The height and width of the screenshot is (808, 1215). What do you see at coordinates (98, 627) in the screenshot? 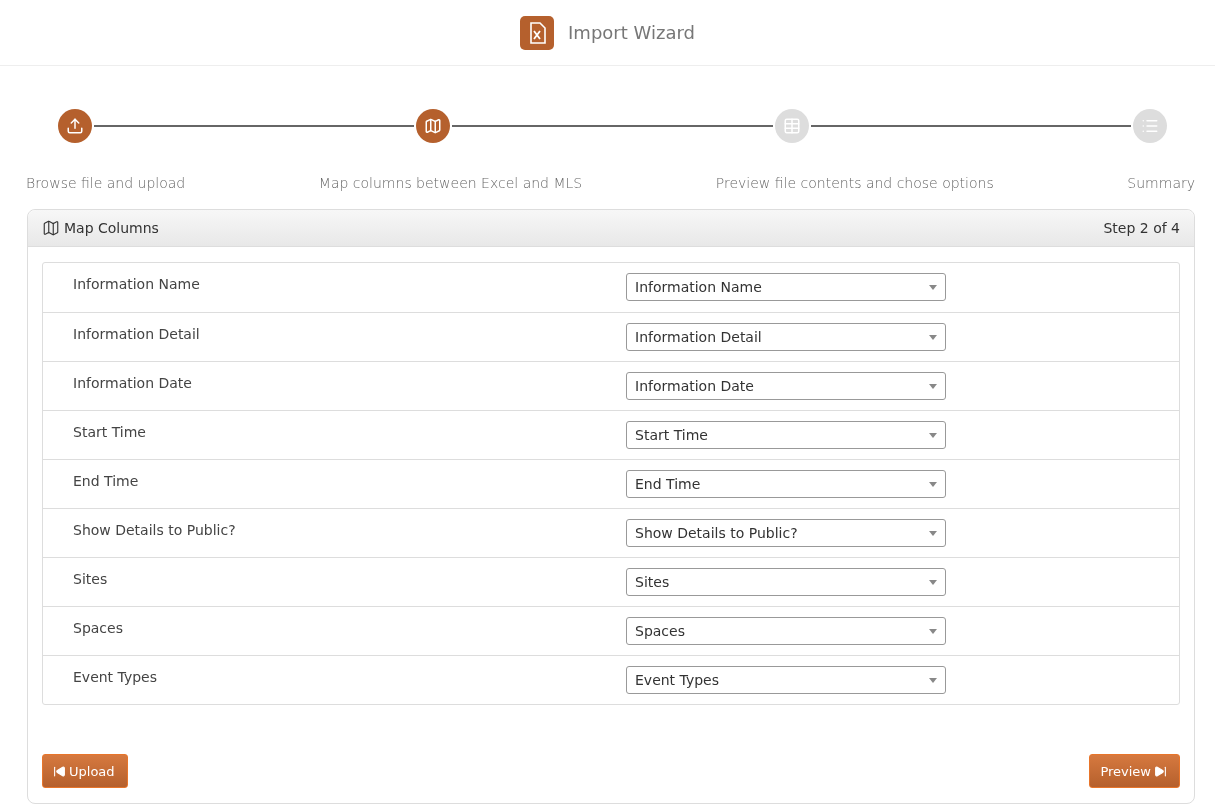
I see `column-label: Spaces` at bounding box center [98, 627].